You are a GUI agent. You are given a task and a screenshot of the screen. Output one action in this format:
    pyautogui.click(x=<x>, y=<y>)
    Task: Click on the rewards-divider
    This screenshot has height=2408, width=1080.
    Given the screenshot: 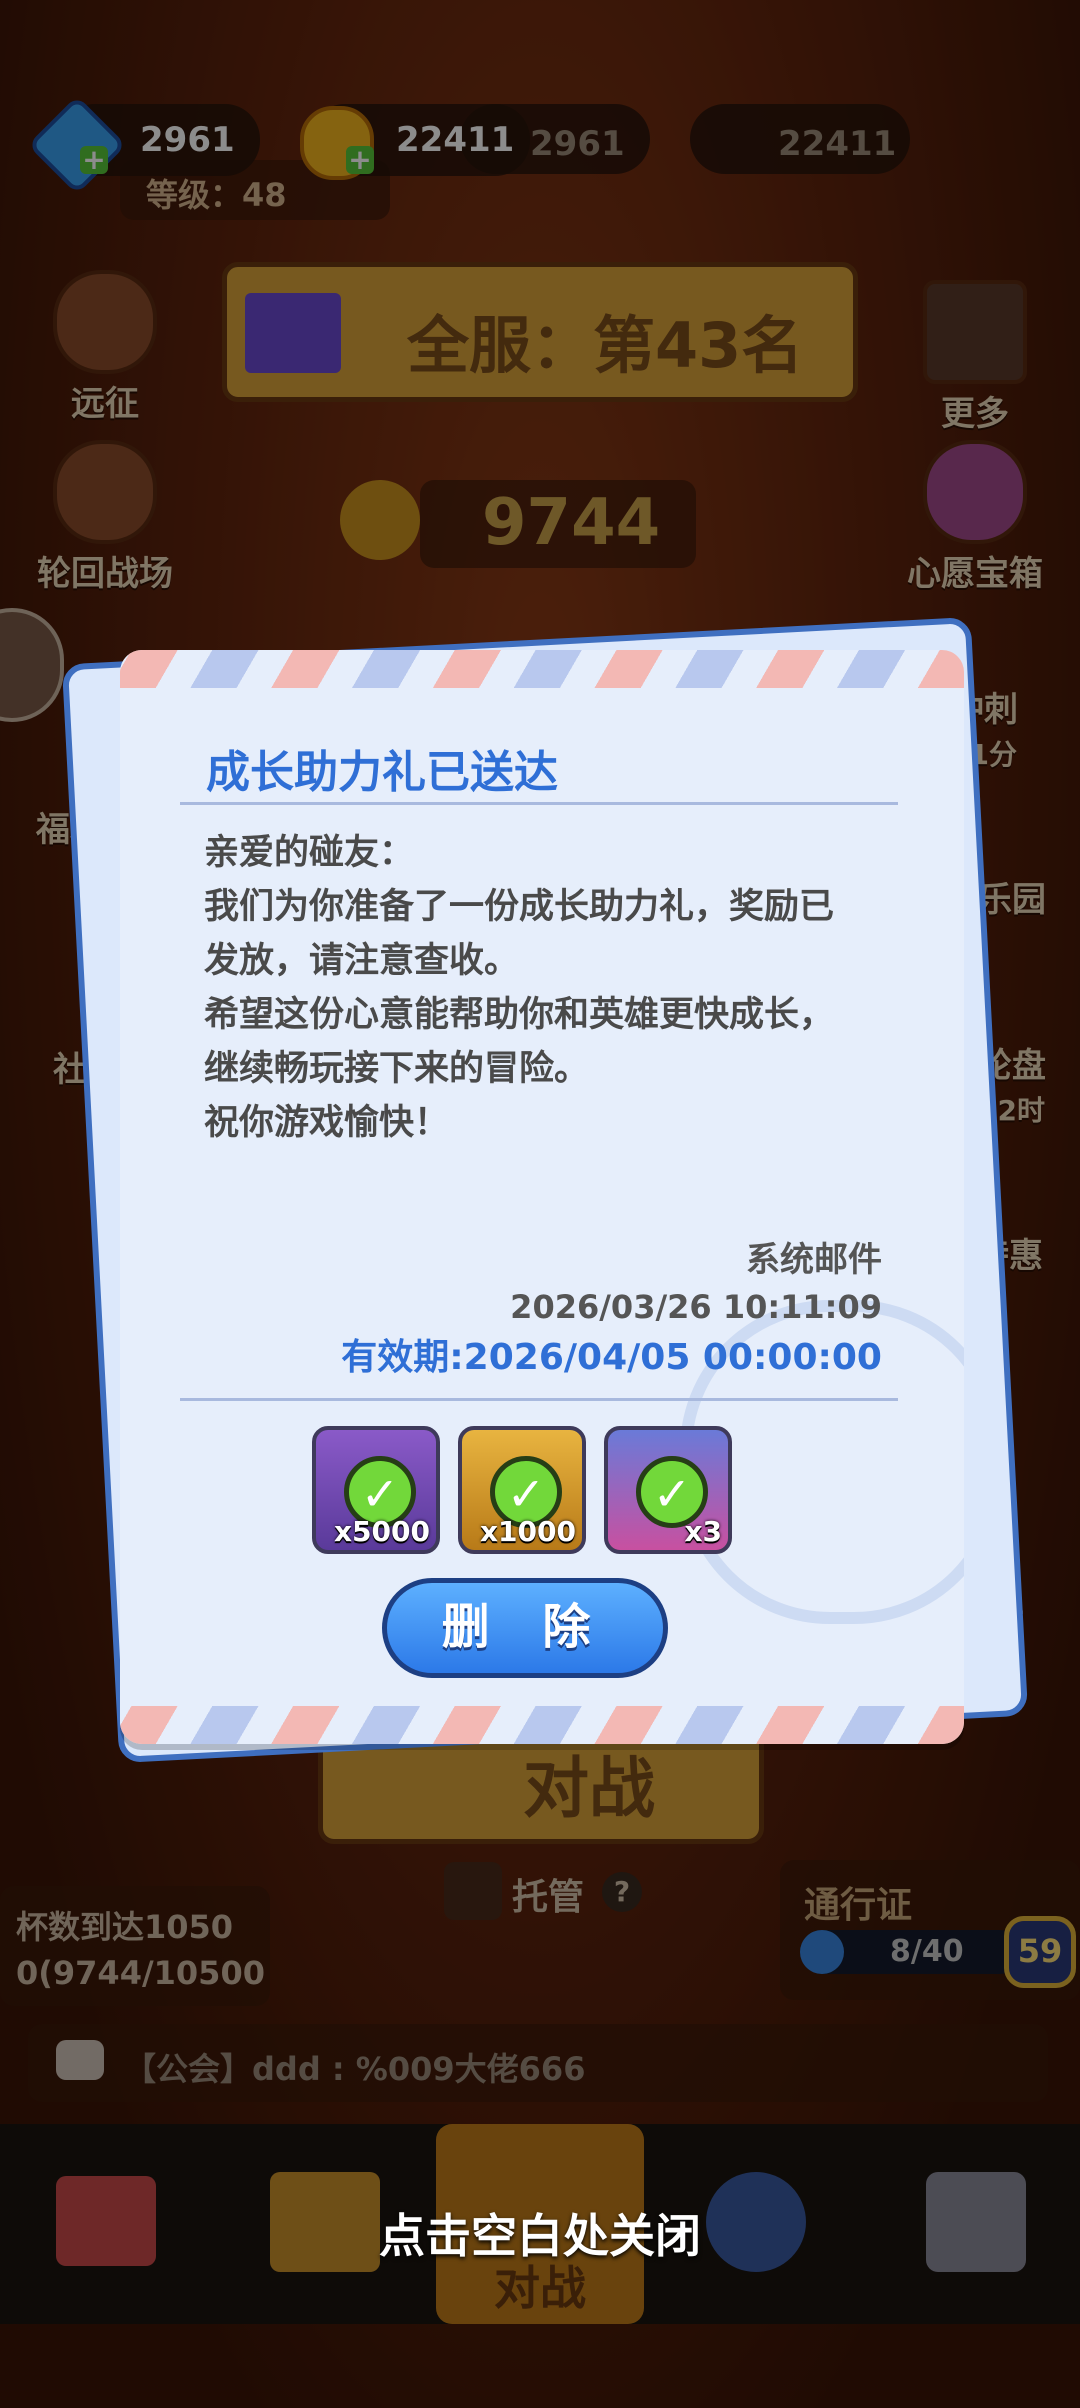 What is the action you would take?
    pyautogui.click(x=539, y=1399)
    